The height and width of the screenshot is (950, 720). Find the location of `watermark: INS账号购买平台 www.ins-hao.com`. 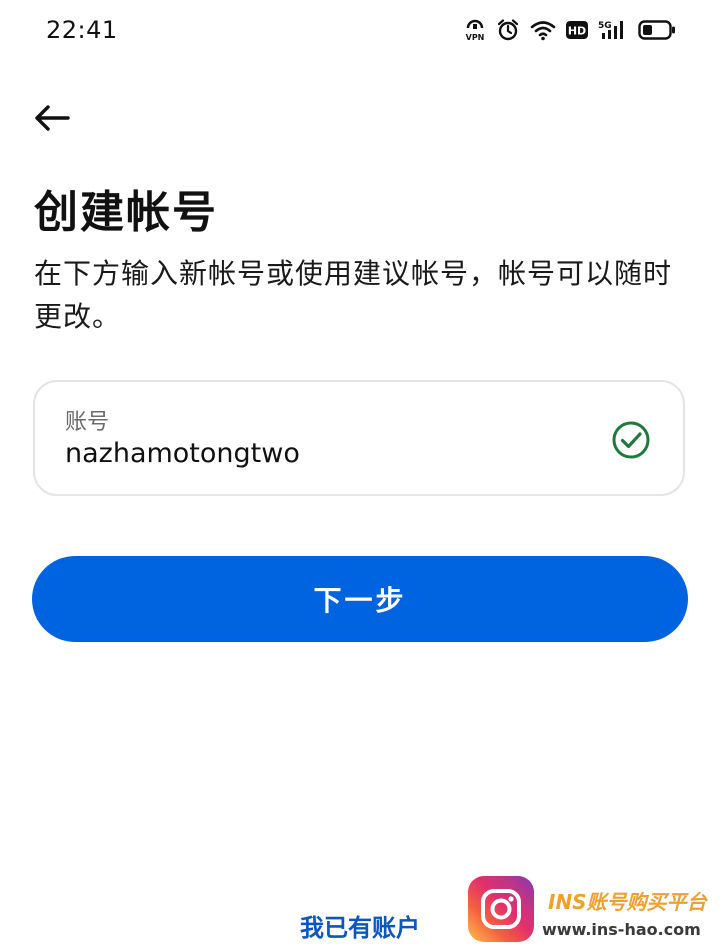

watermark: INS账号购买平台 www.ins-hao.com is located at coordinates (594, 913).